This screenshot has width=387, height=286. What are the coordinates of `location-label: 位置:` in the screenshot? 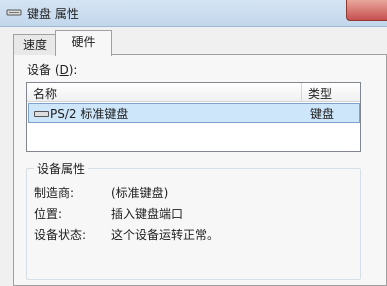 It's located at (48, 214).